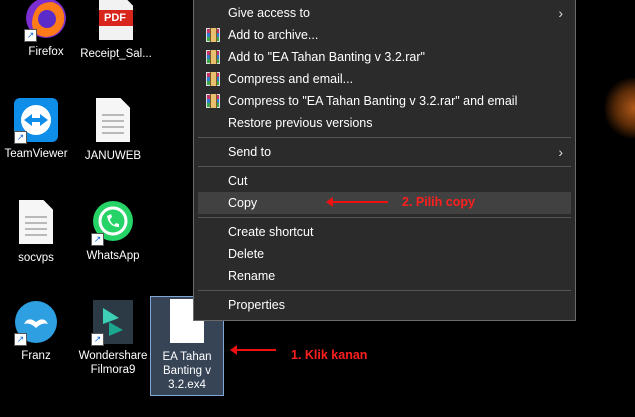  Describe the element at coordinates (46, 21) in the screenshot. I see `firefox-icon: ↗` at that location.